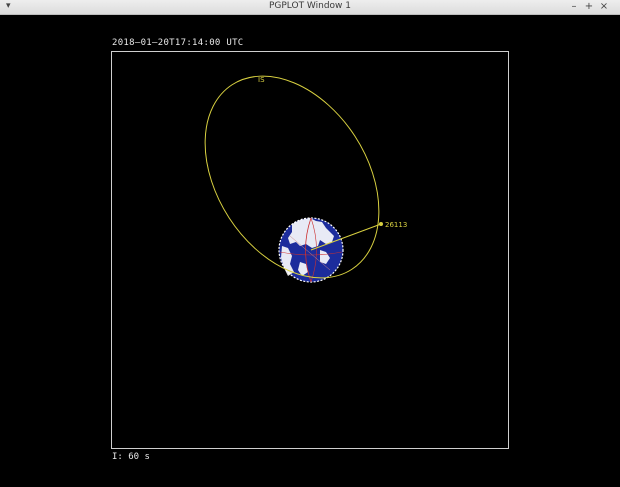 Image resolution: width=620 pixels, height=487 pixels. What do you see at coordinates (305, 179) in the screenshot?
I see `orbit-plot: 26113 IS` at bounding box center [305, 179].